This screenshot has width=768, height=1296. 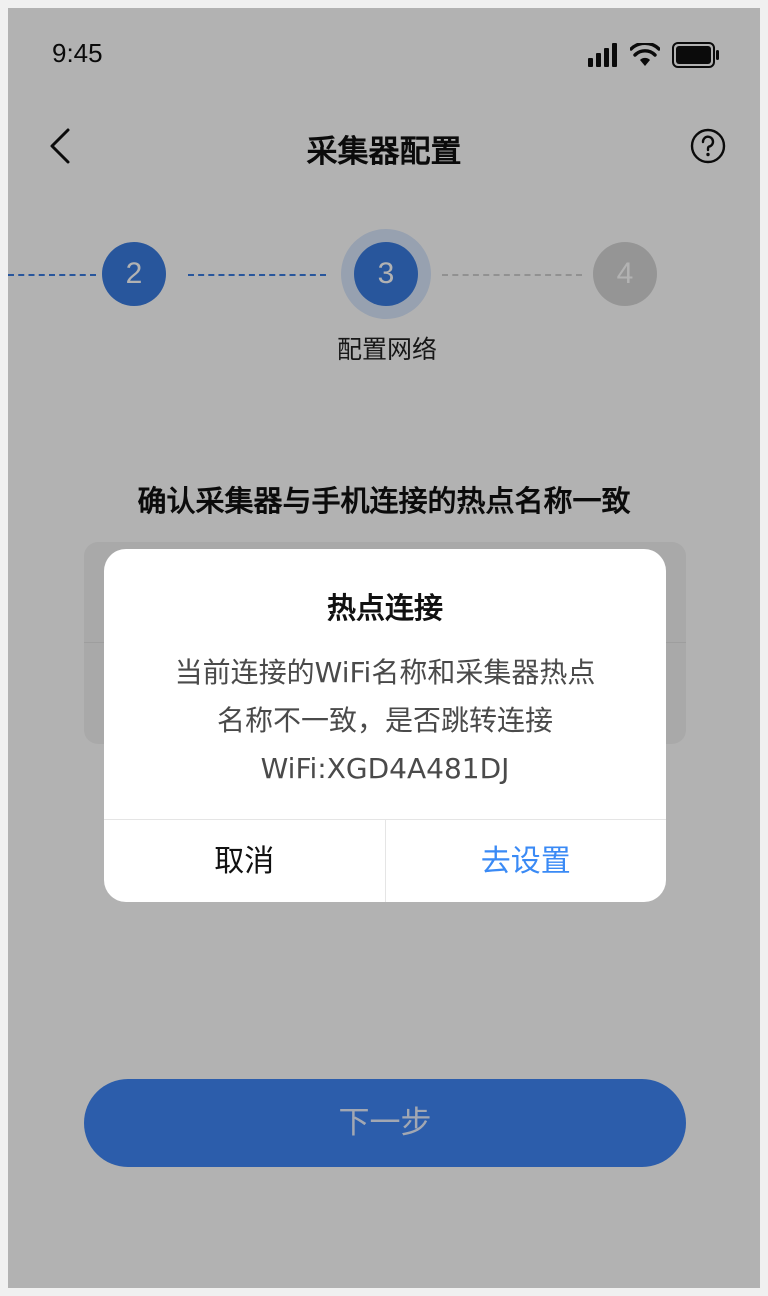 I want to click on go-settings-button: 去设置, so click(x=526, y=861).